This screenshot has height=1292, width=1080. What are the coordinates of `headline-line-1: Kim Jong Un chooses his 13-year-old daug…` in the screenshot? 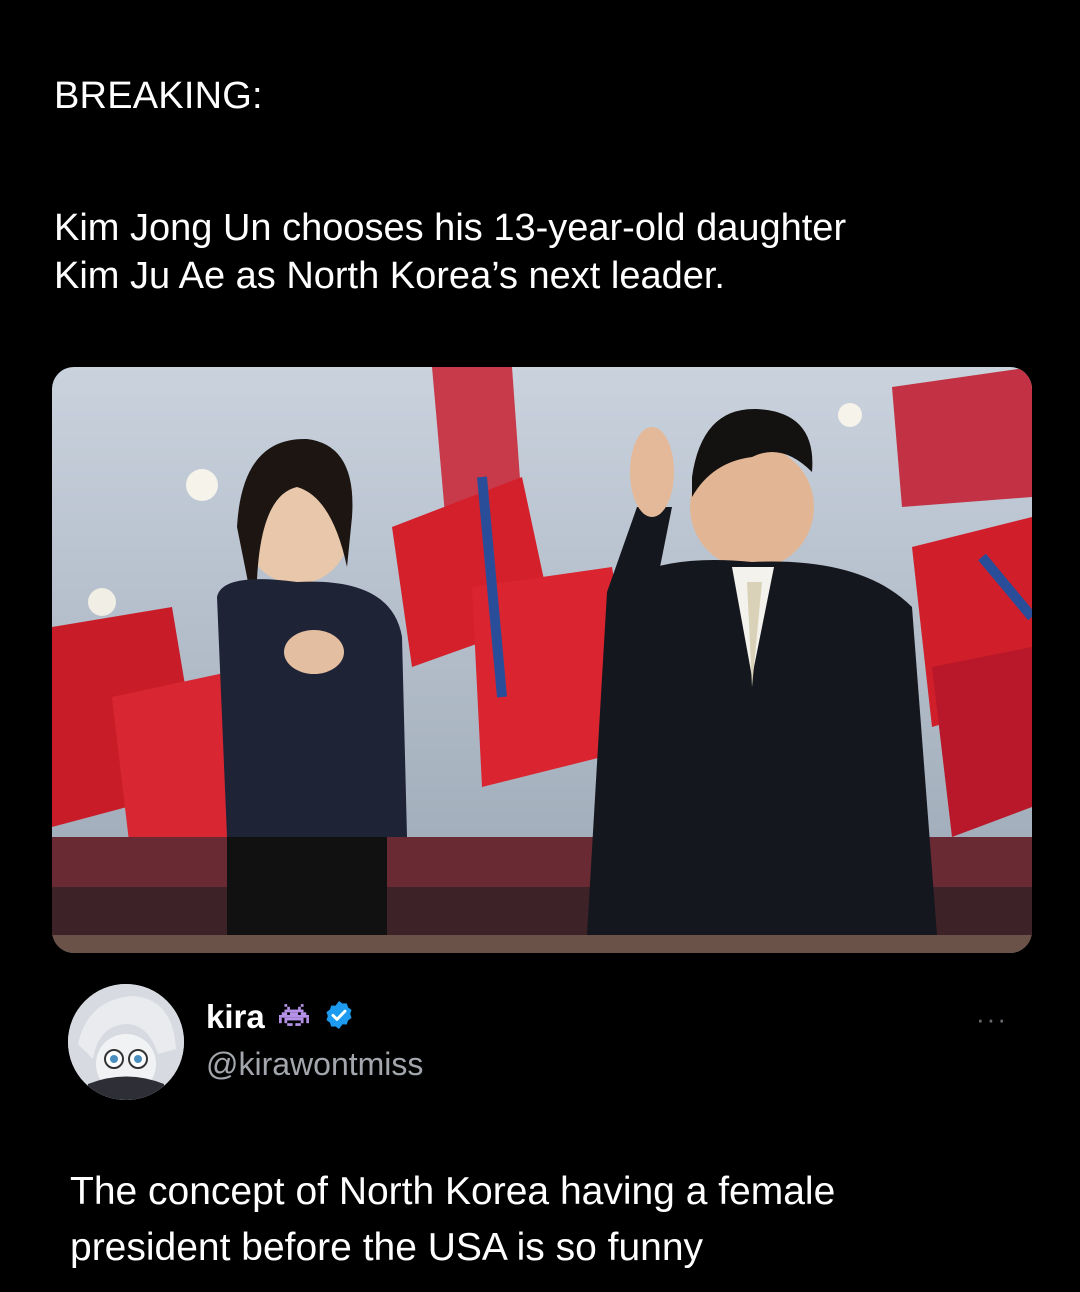 It's located at (450, 228).